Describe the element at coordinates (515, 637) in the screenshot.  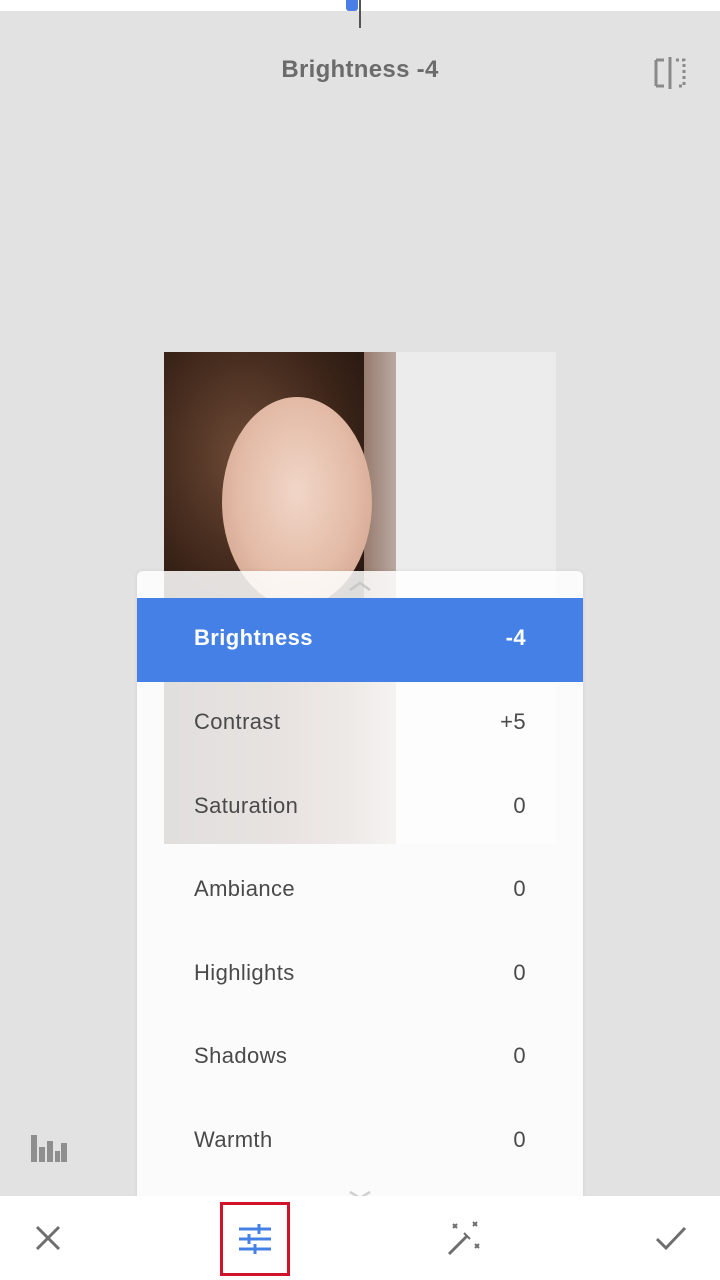
I see `adjustment-value: -4` at that location.